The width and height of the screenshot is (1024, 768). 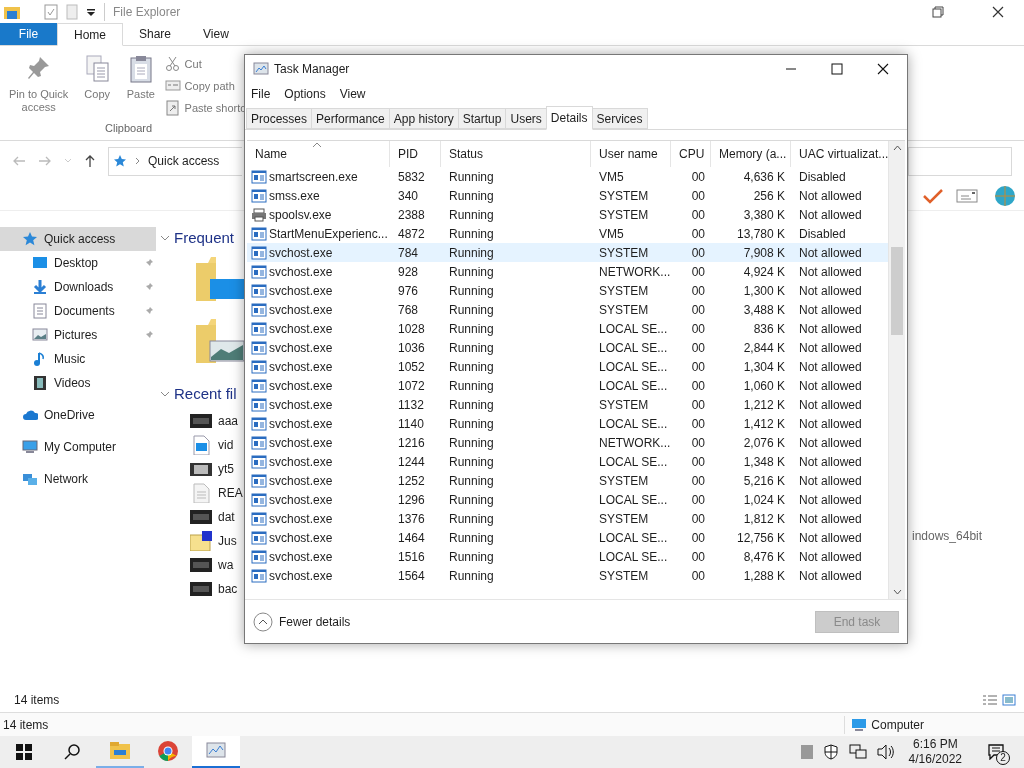 I want to click on table-row: svchost.exe 1036 Running LOCAL SE... 00 2,844 K Not allowed, so click(x=567, y=347).